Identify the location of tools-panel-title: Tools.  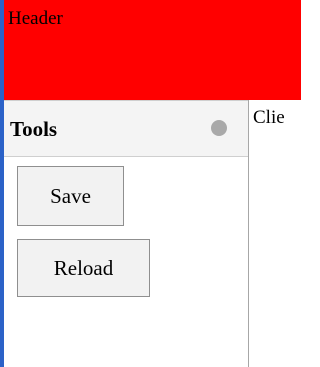
(34, 129).